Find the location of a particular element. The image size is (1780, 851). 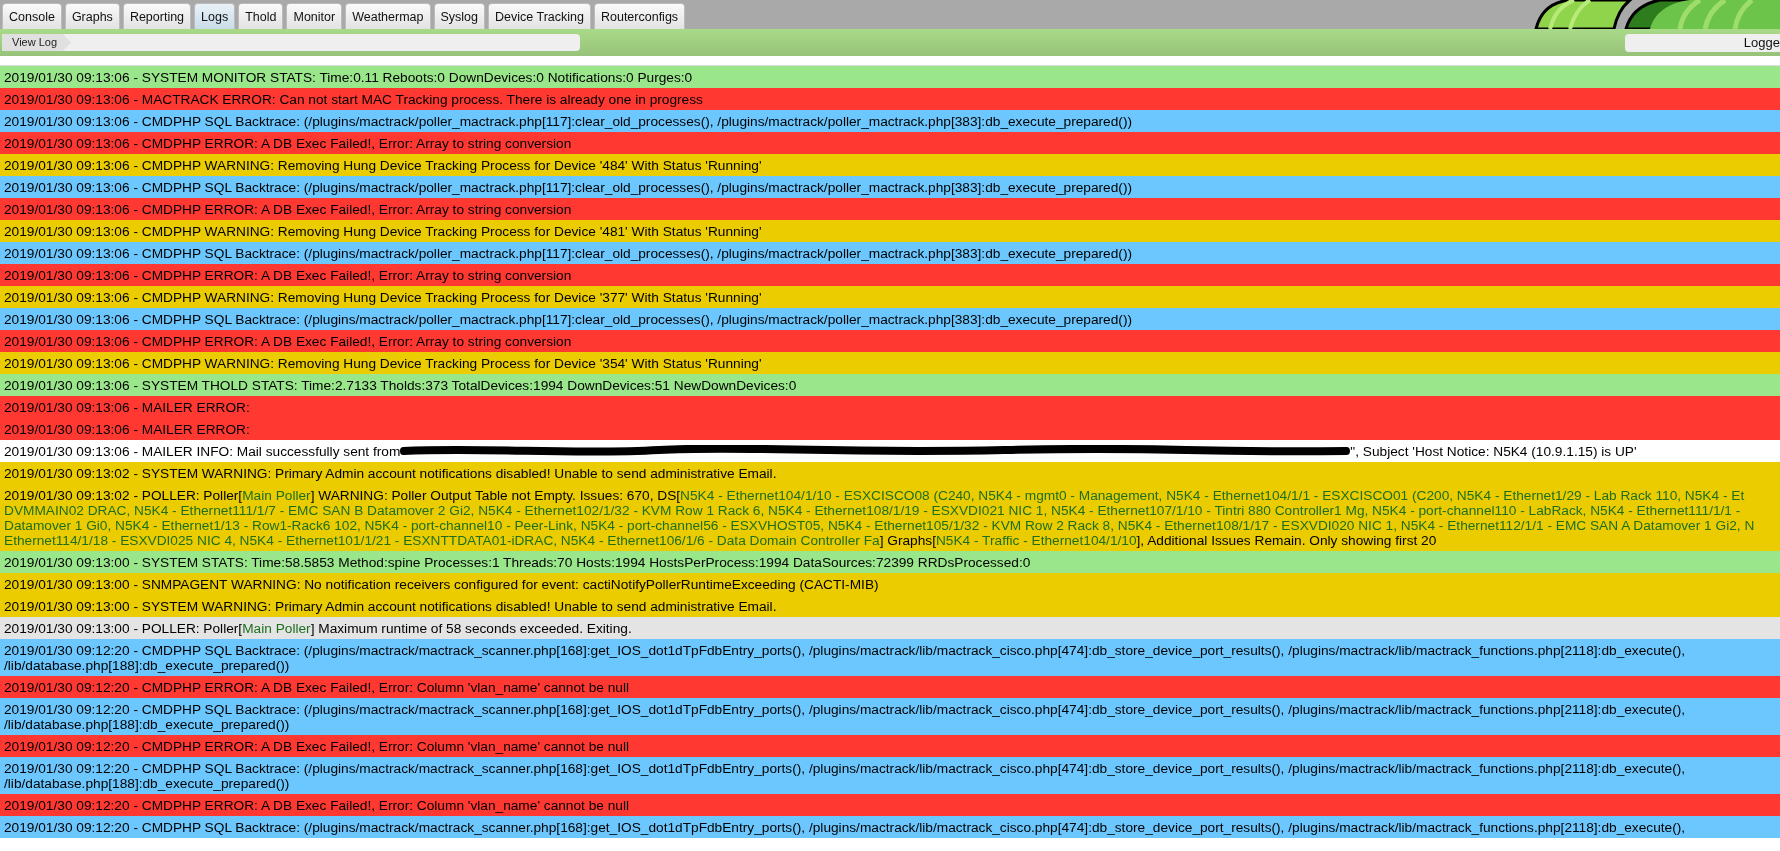

nav-tab: Syslog is located at coordinates (459, 16).